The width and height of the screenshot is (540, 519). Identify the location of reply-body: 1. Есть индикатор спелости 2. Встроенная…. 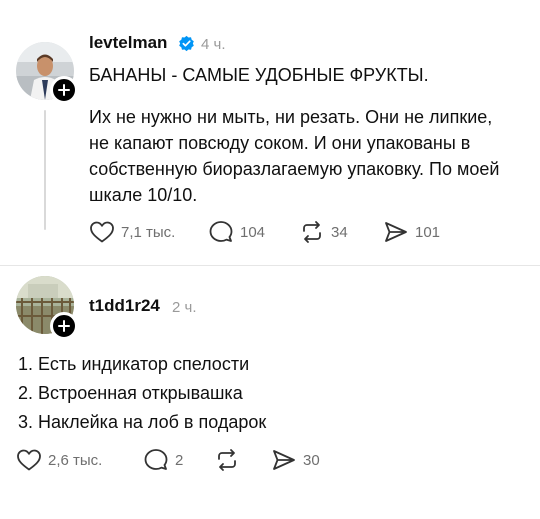
(142, 393).